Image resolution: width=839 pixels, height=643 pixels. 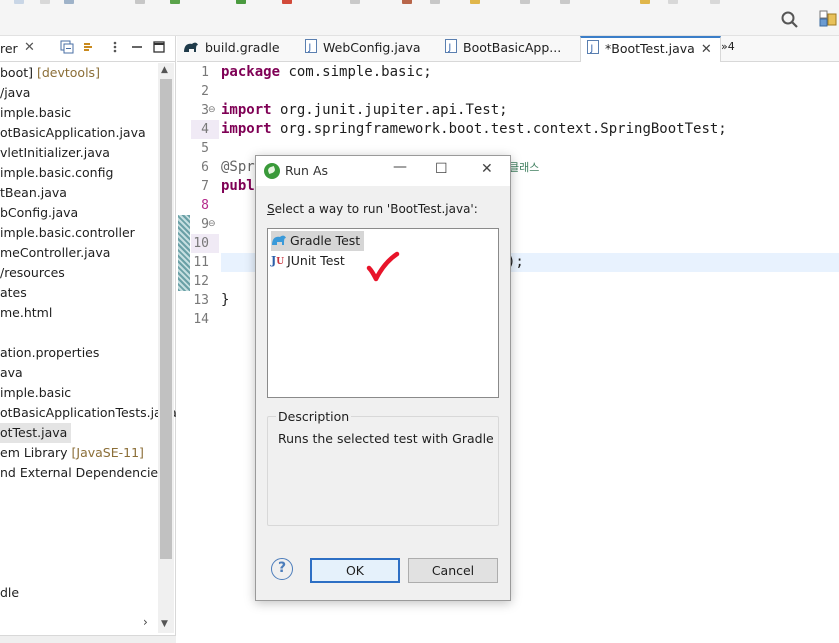 What do you see at coordinates (310, 261) in the screenshot?
I see `list-item-junit-test: JU JUnit Test` at bounding box center [310, 261].